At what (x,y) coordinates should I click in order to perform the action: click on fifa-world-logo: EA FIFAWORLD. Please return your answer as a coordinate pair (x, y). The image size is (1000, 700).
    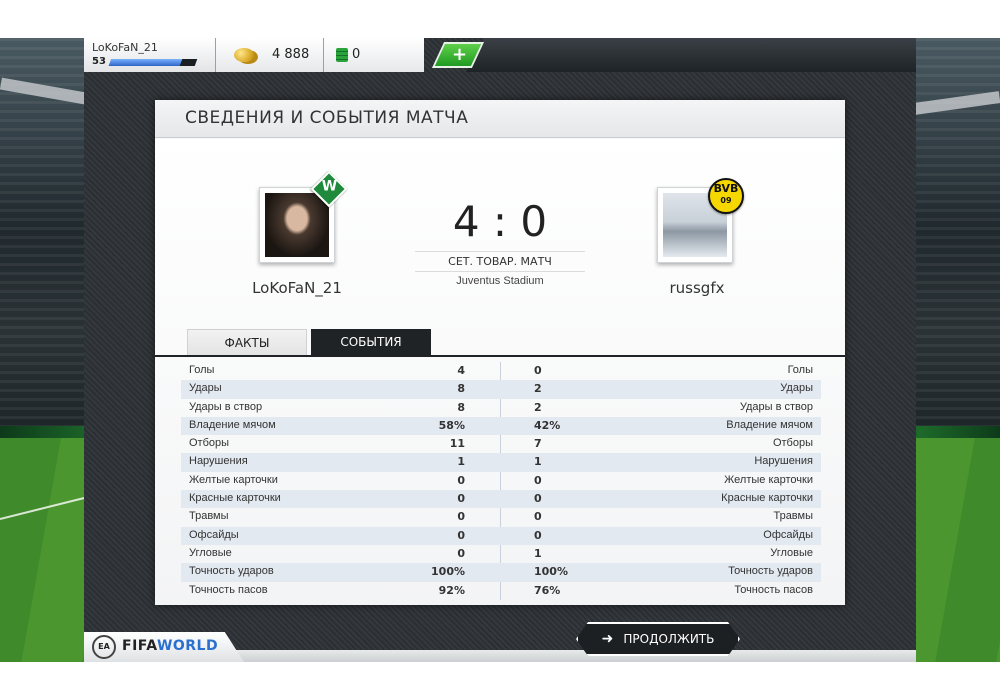
    Looking at the image, I should click on (164, 647).